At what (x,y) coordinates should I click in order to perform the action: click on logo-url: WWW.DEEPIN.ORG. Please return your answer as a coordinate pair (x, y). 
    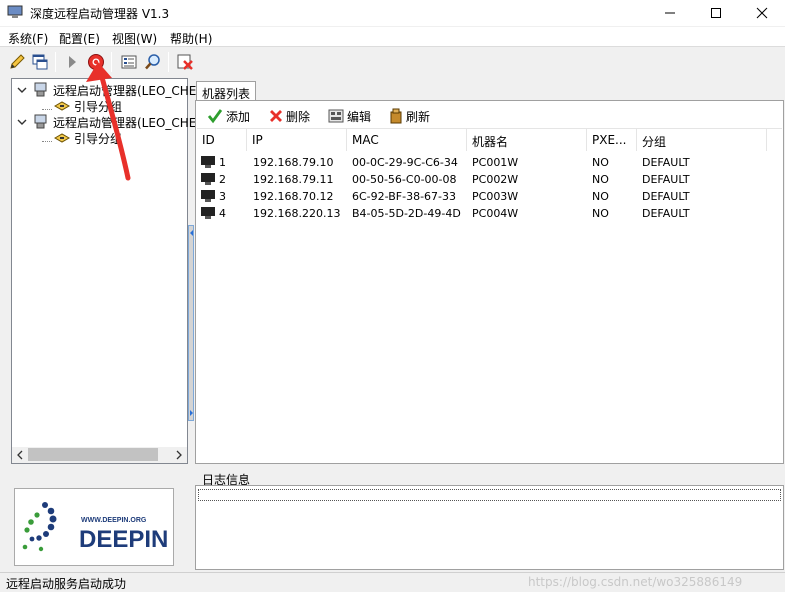
    Looking at the image, I should click on (114, 520).